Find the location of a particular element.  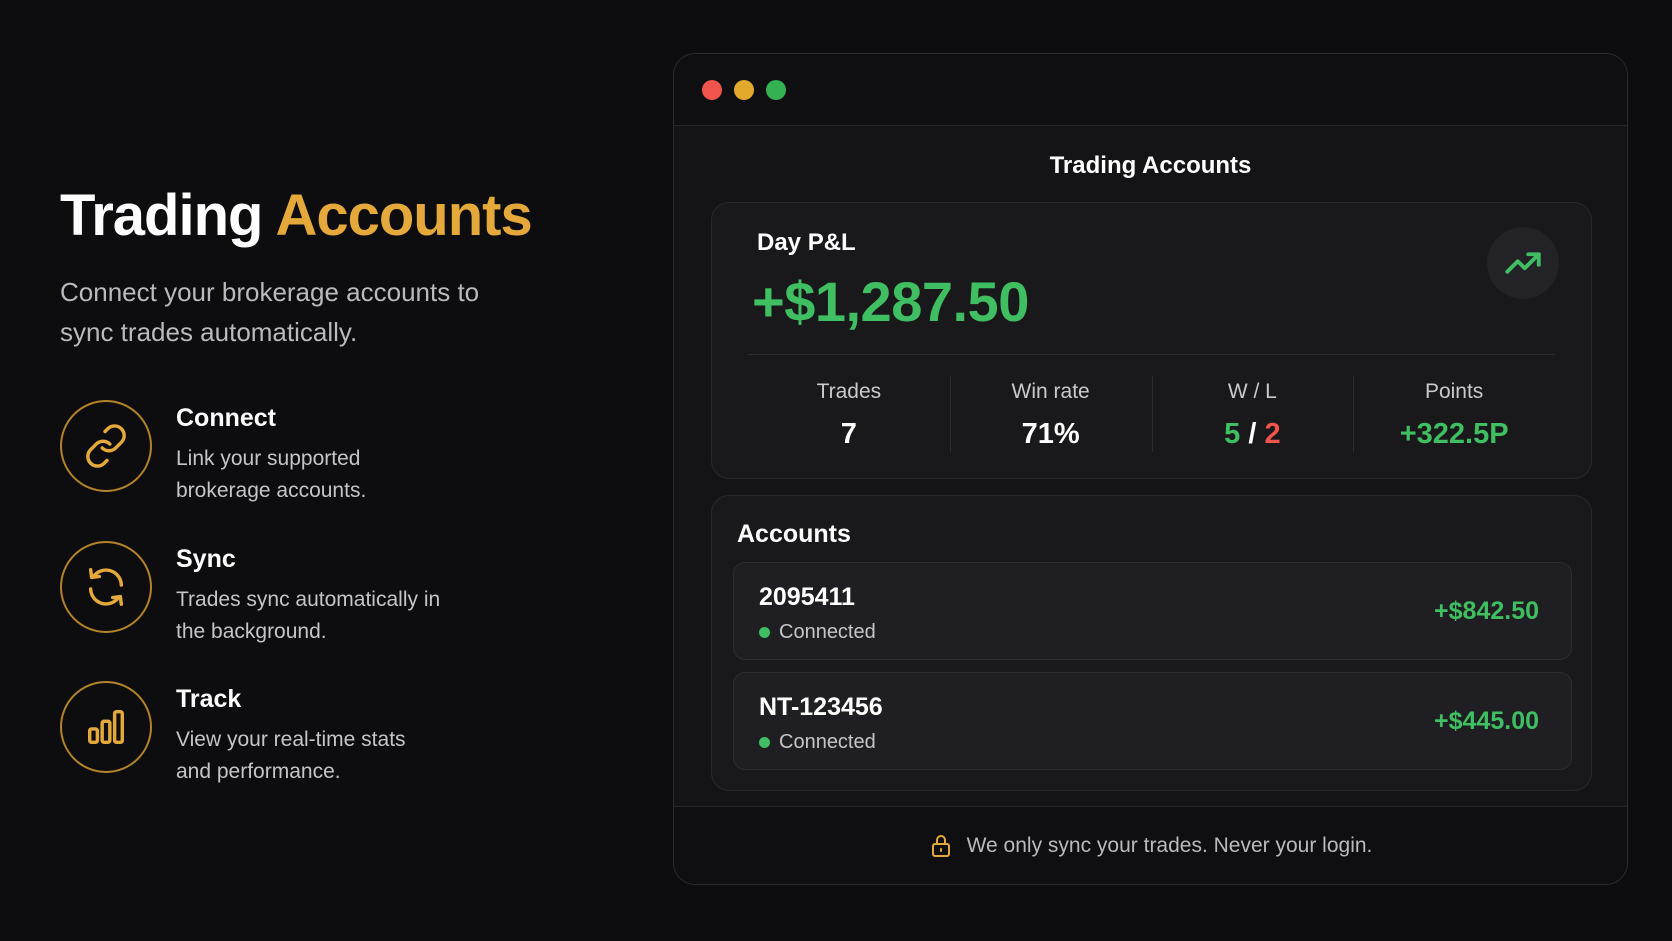

wins-count: 5 is located at coordinates (1232, 434).